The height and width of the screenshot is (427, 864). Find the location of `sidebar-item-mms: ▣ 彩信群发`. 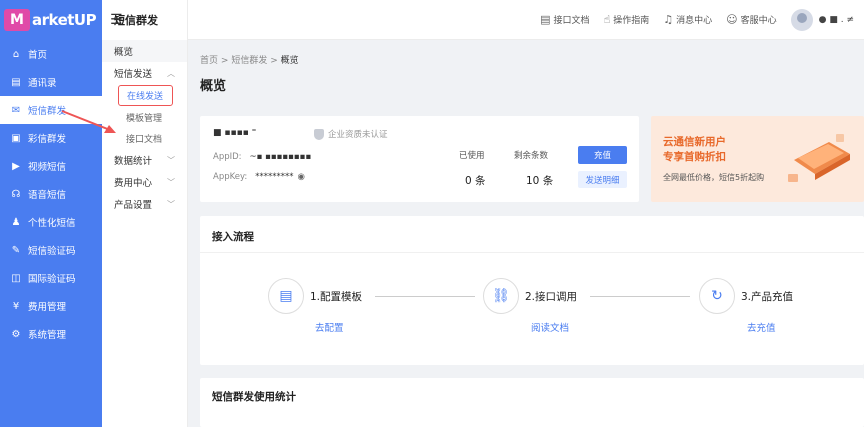

sidebar-item-mms: ▣ 彩信群发 is located at coordinates (51, 138).